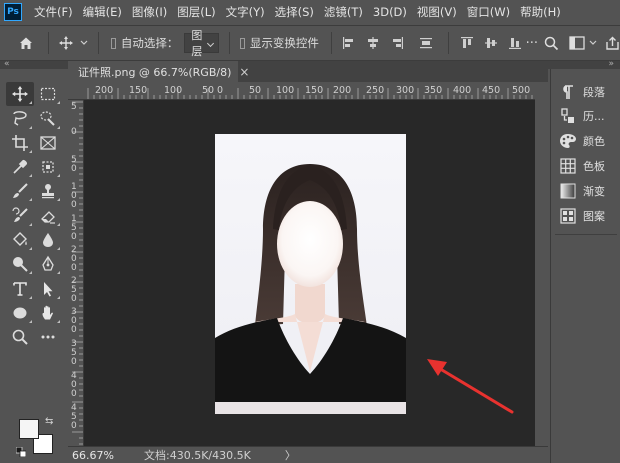  I want to click on collapse-panels-icon: », so click(611, 64).